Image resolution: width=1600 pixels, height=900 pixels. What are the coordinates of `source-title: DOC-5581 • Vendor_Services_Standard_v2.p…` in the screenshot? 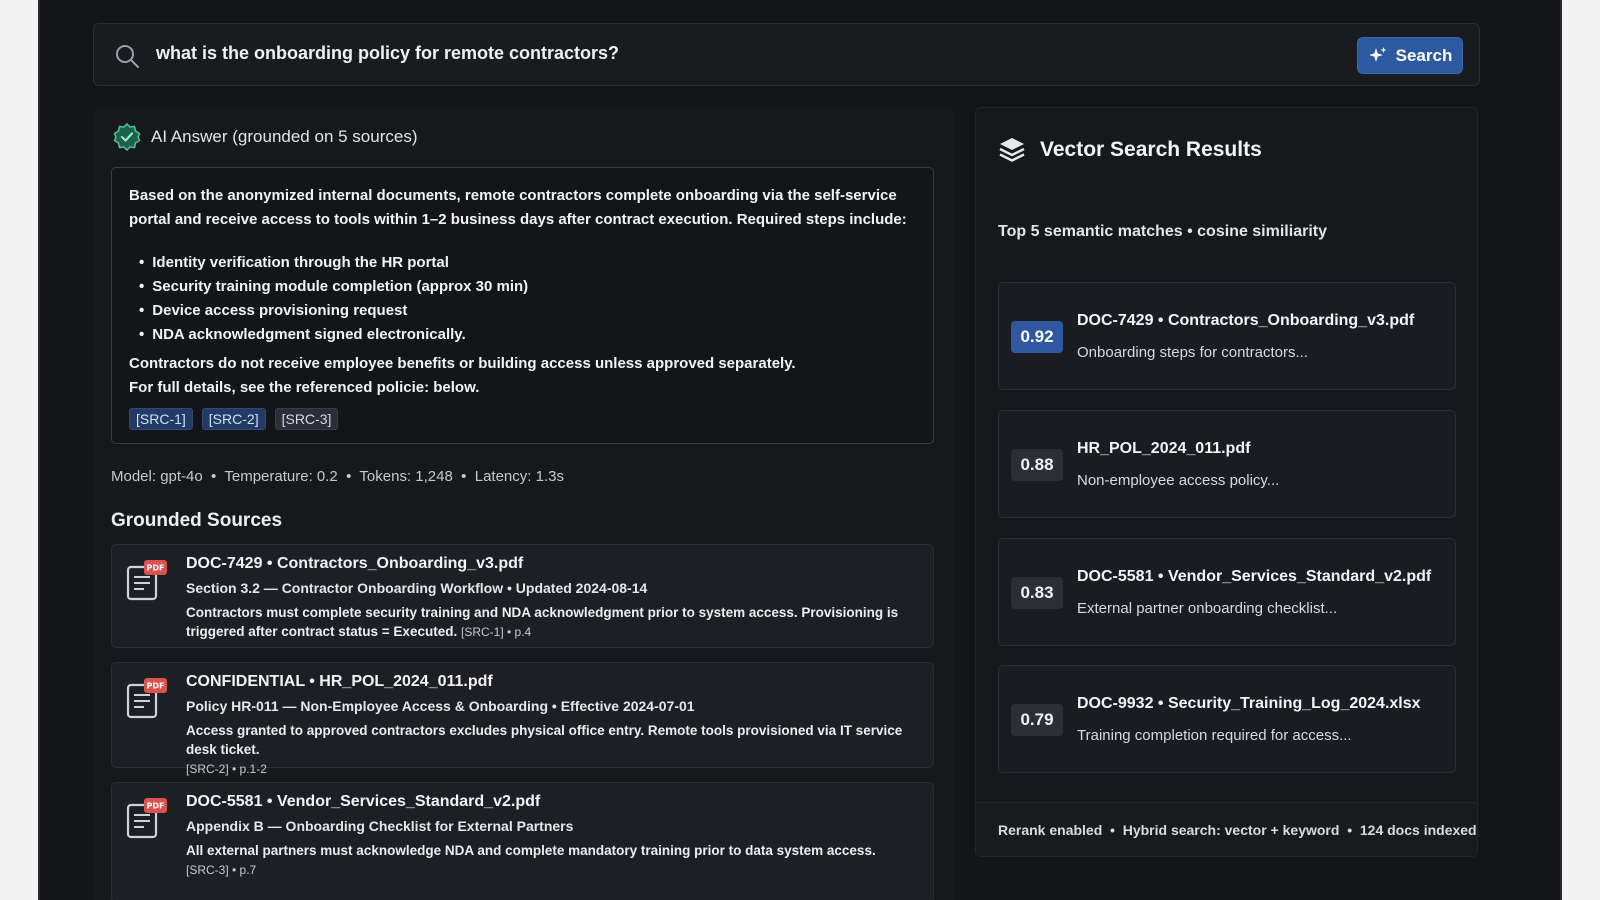 It's located at (363, 801).